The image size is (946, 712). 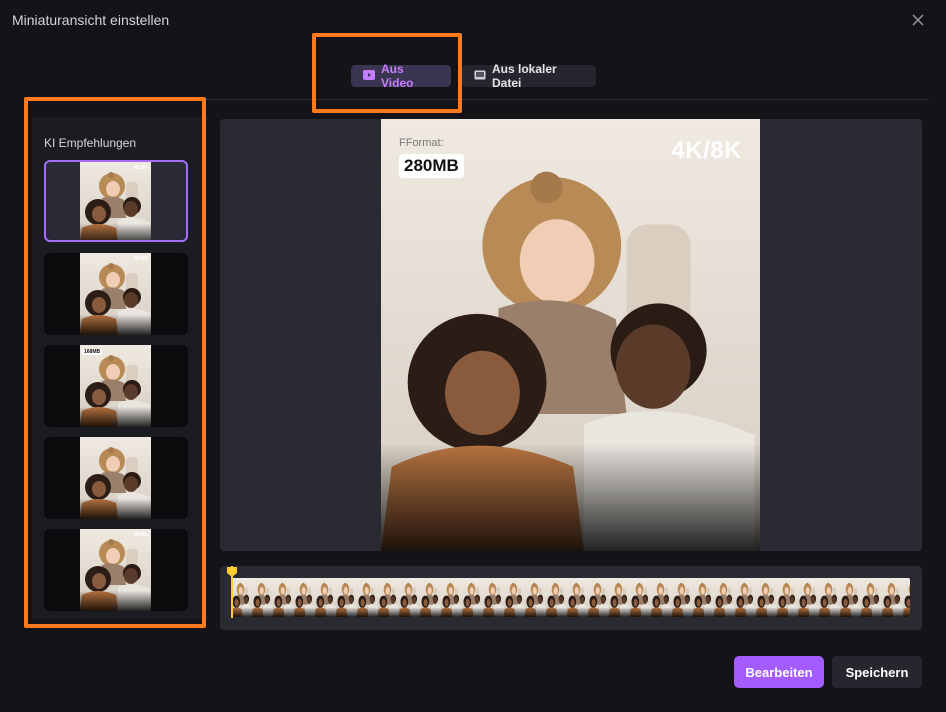 I want to click on save-button: Speichern, so click(x=877, y=672).